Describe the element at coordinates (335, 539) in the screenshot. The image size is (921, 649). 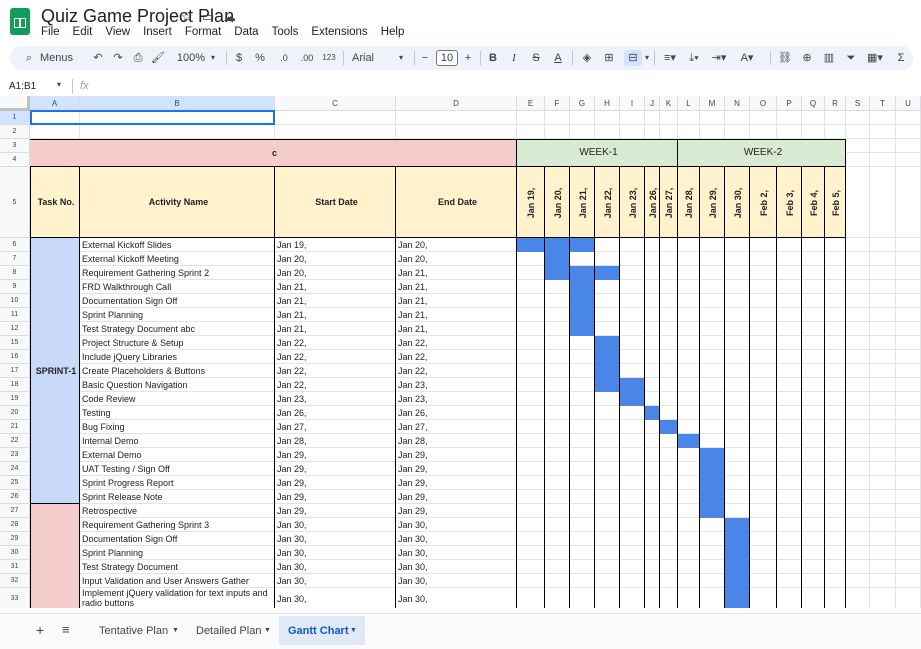
I see `start-date-cell: Jan 30,` at that location.